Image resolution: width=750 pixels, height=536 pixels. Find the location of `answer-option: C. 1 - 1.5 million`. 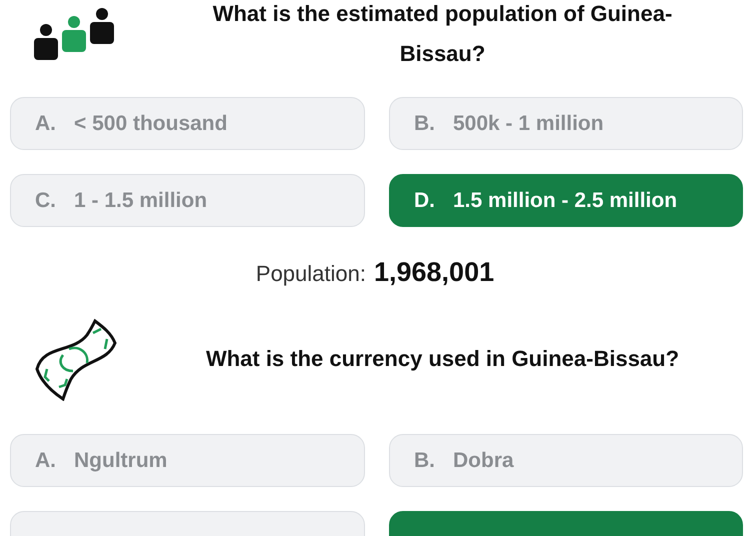

answer-option: C. 1 - 1.5 million is located at coordinates (187, 200).